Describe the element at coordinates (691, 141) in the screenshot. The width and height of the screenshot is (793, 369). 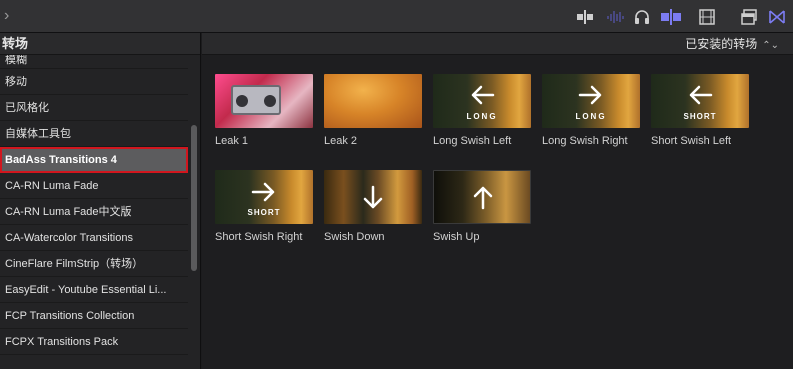
I see `tile-label: Short Swish Left` at that location.